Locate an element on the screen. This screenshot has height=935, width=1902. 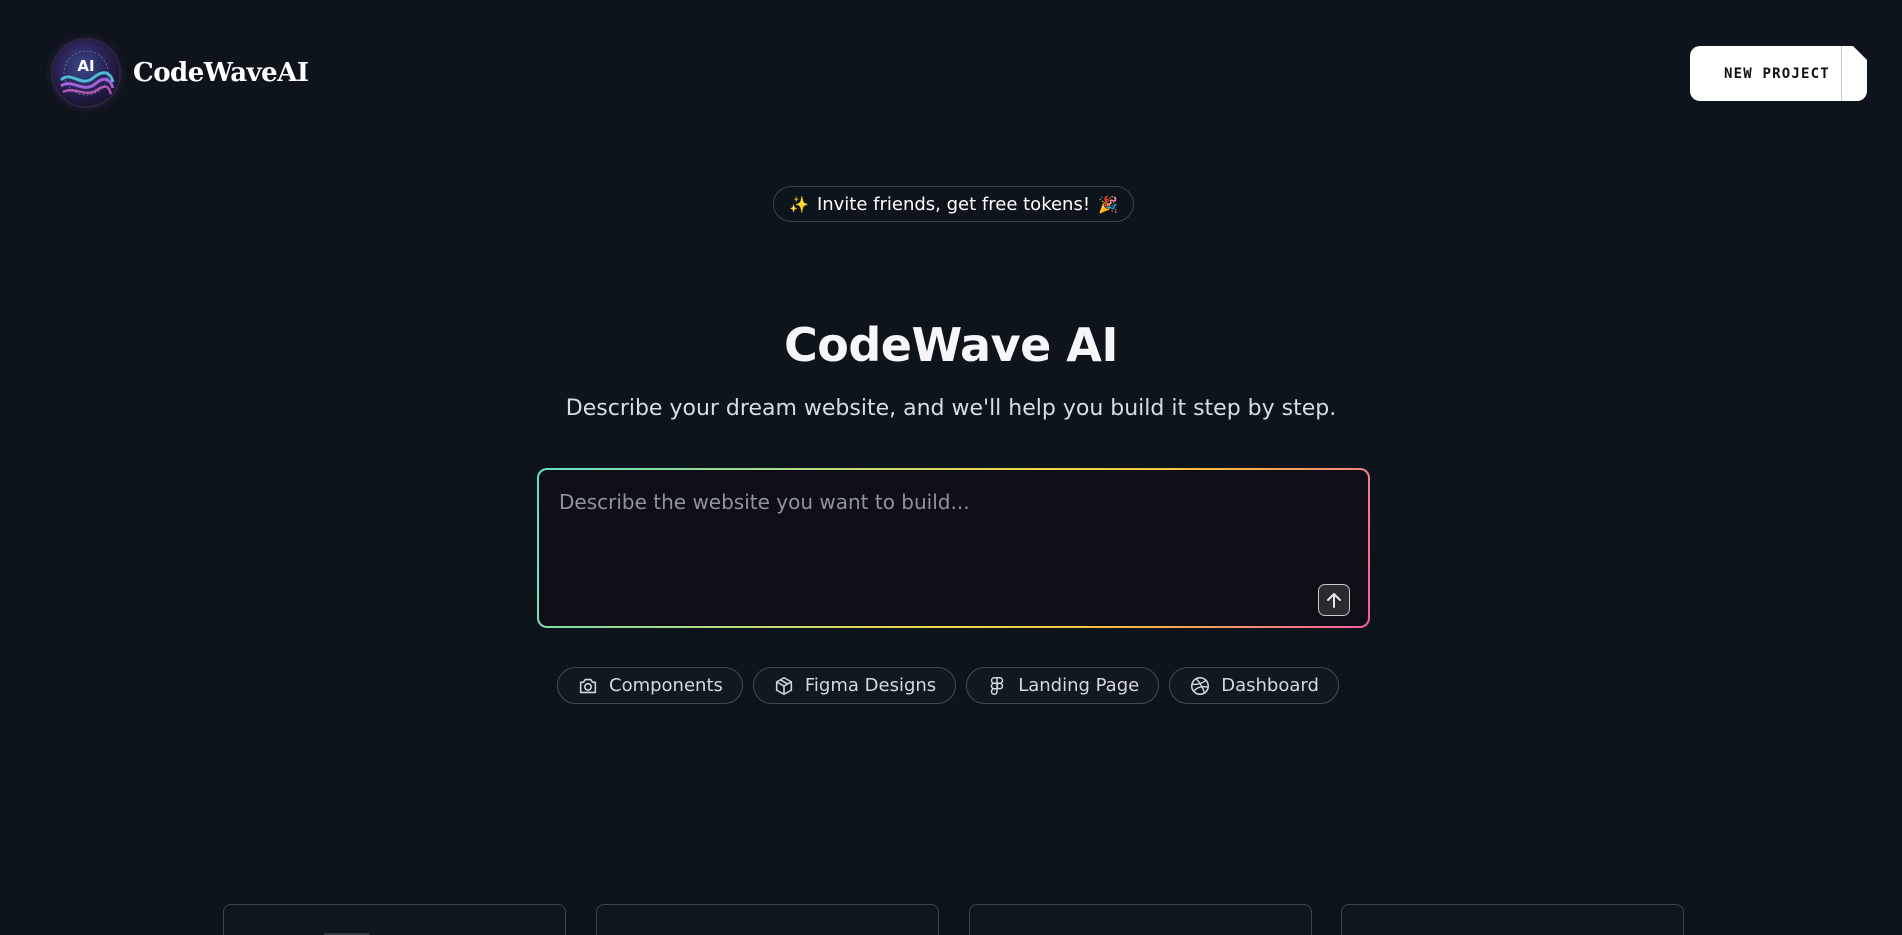
new-project-label: NEW PROJECT is located at coordinates (1777, 73).